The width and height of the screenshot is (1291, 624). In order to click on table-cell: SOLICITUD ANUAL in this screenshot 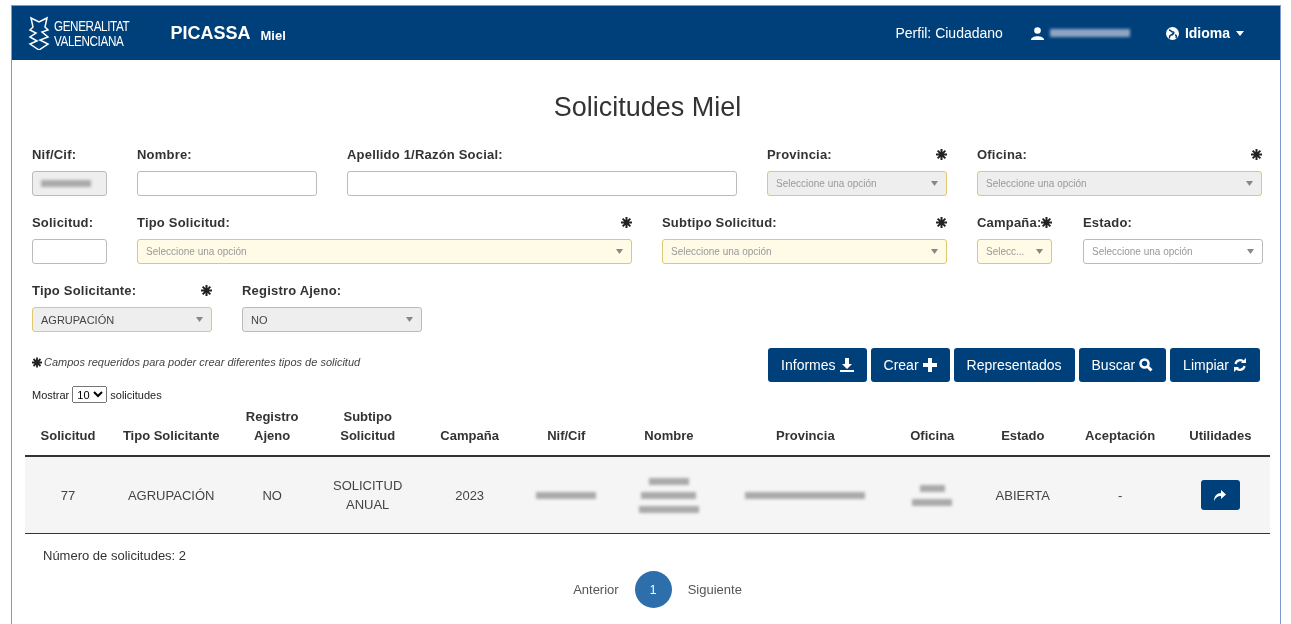, I will do `click(368, 495)`.